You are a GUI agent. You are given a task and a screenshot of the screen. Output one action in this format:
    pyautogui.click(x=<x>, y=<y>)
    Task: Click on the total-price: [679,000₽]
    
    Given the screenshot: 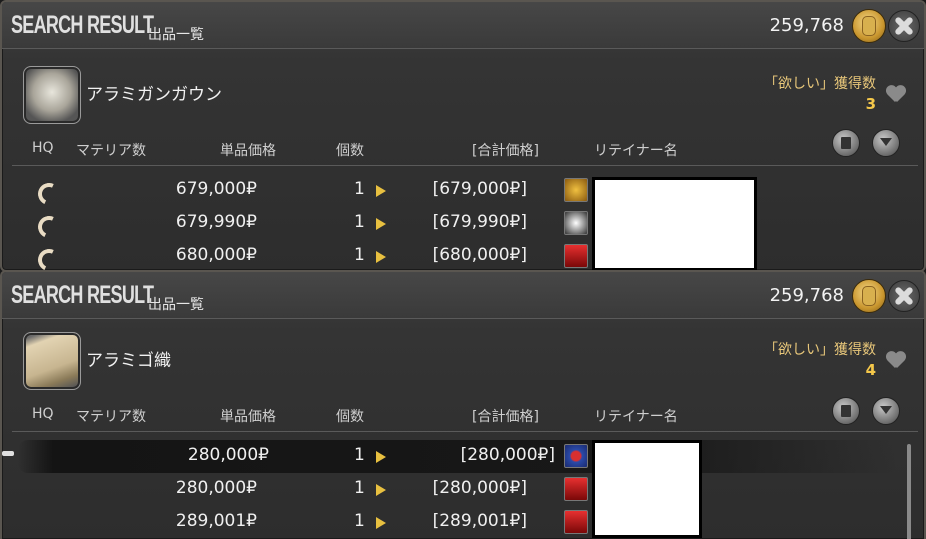 What is the action you would take?
    pyautogui.click(x=479, y=189)
    